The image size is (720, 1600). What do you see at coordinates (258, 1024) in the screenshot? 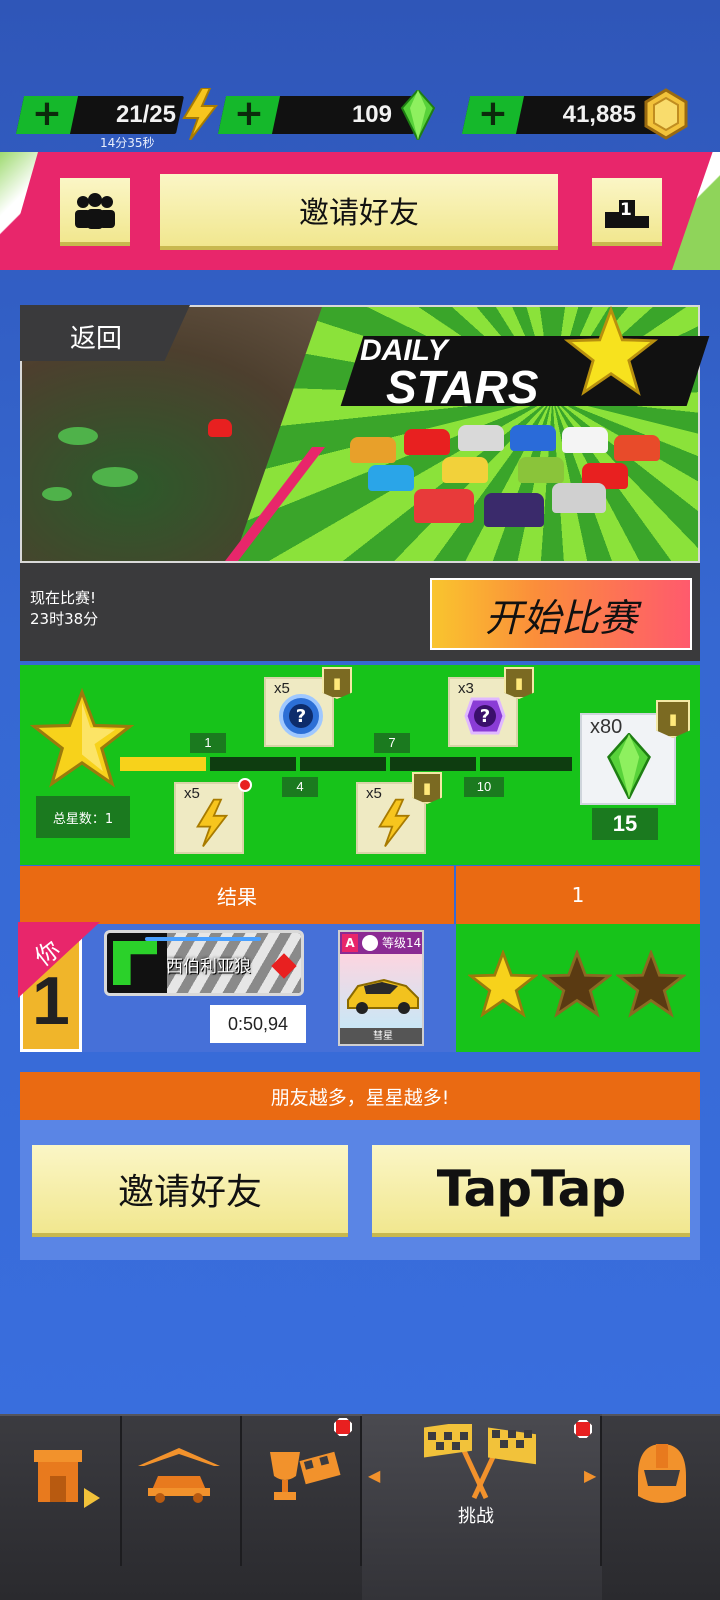
I see `race-time: 0:50,94` at bounding box center [258, 1024].